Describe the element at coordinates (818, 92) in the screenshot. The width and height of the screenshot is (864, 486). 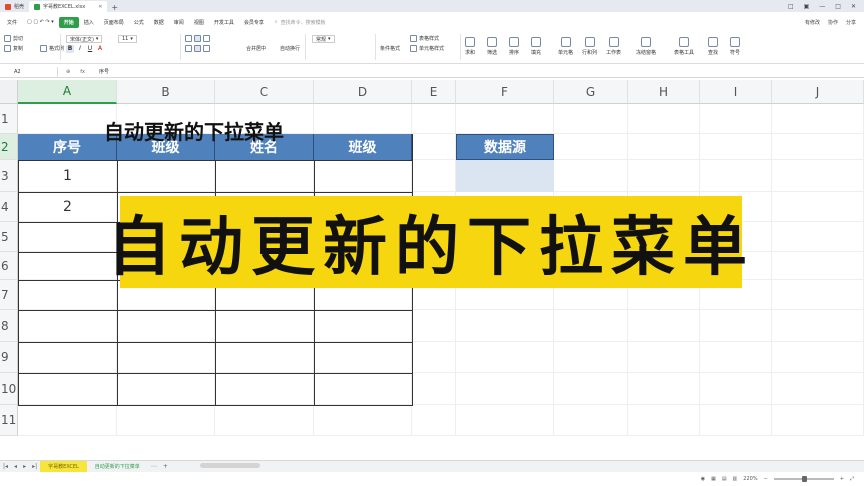
I see `column-header-j: J` at that location.